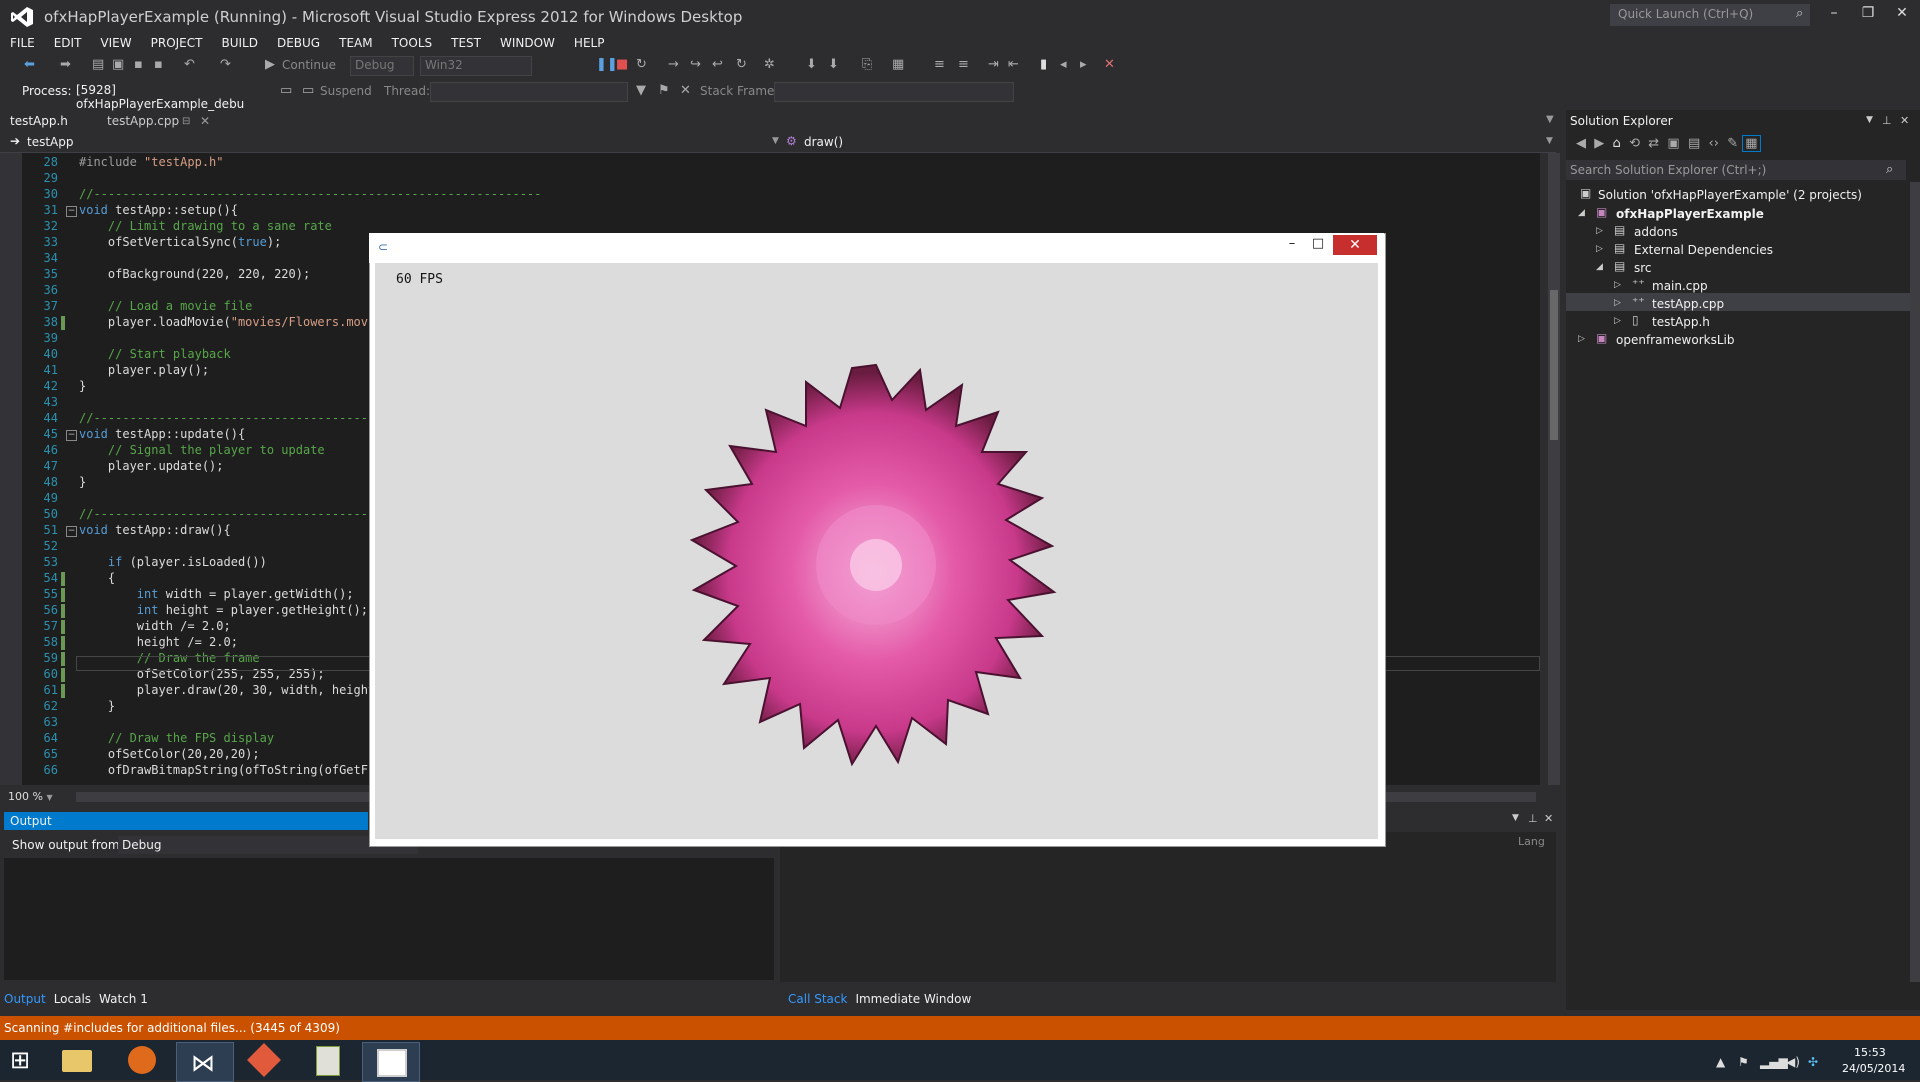 The image size is (1920, 1082). Describe the element at coordinates (29, 64) in the screenshot. I see `back-icon: ⬅` at that location.